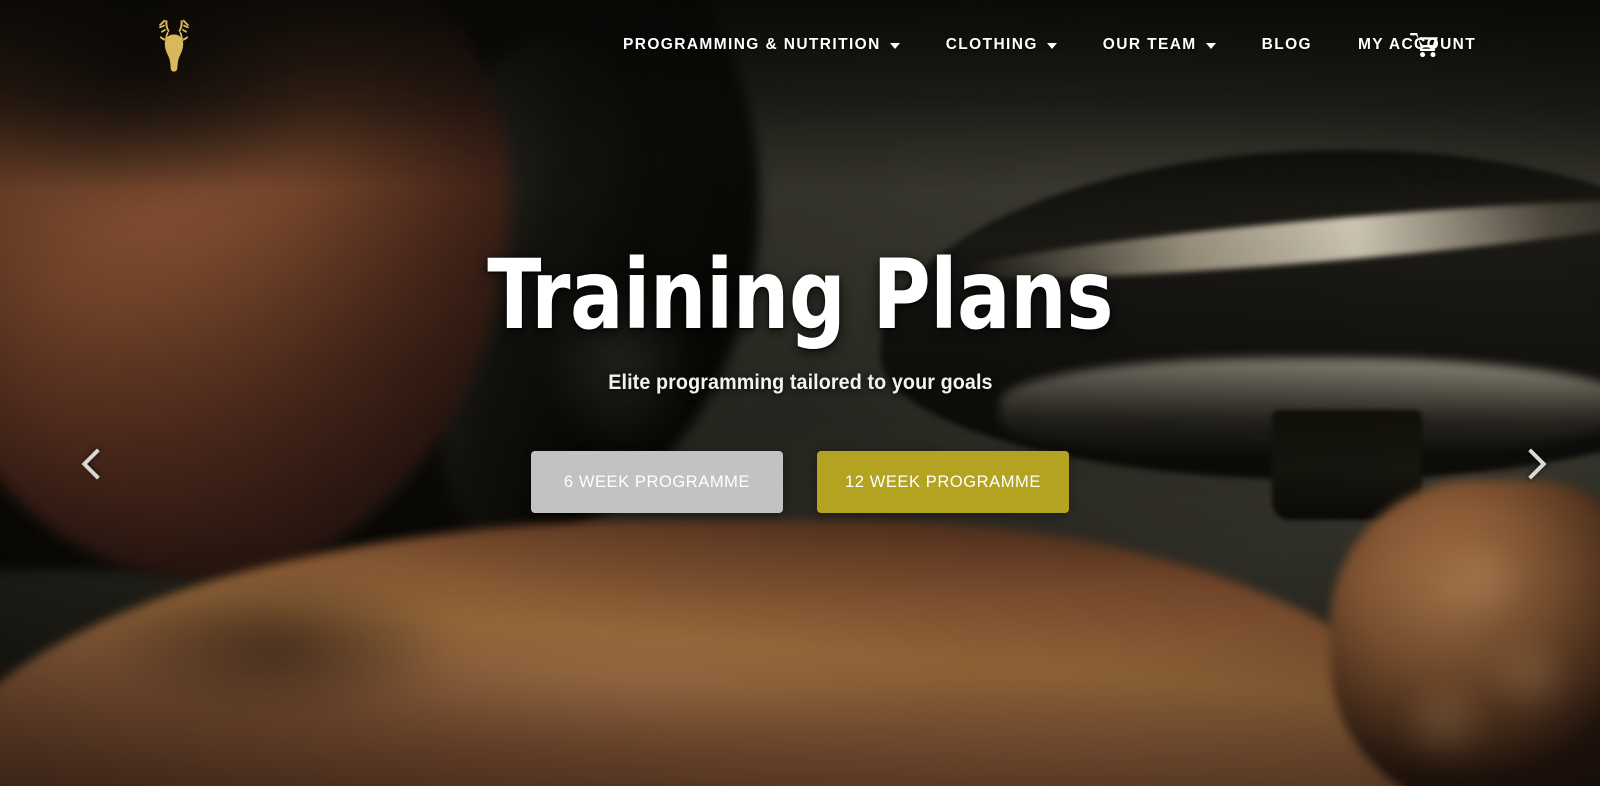  I want to click on nav-item-programming-nutrition: PROGRAMMING & NUTRITION, so click(761, 45).